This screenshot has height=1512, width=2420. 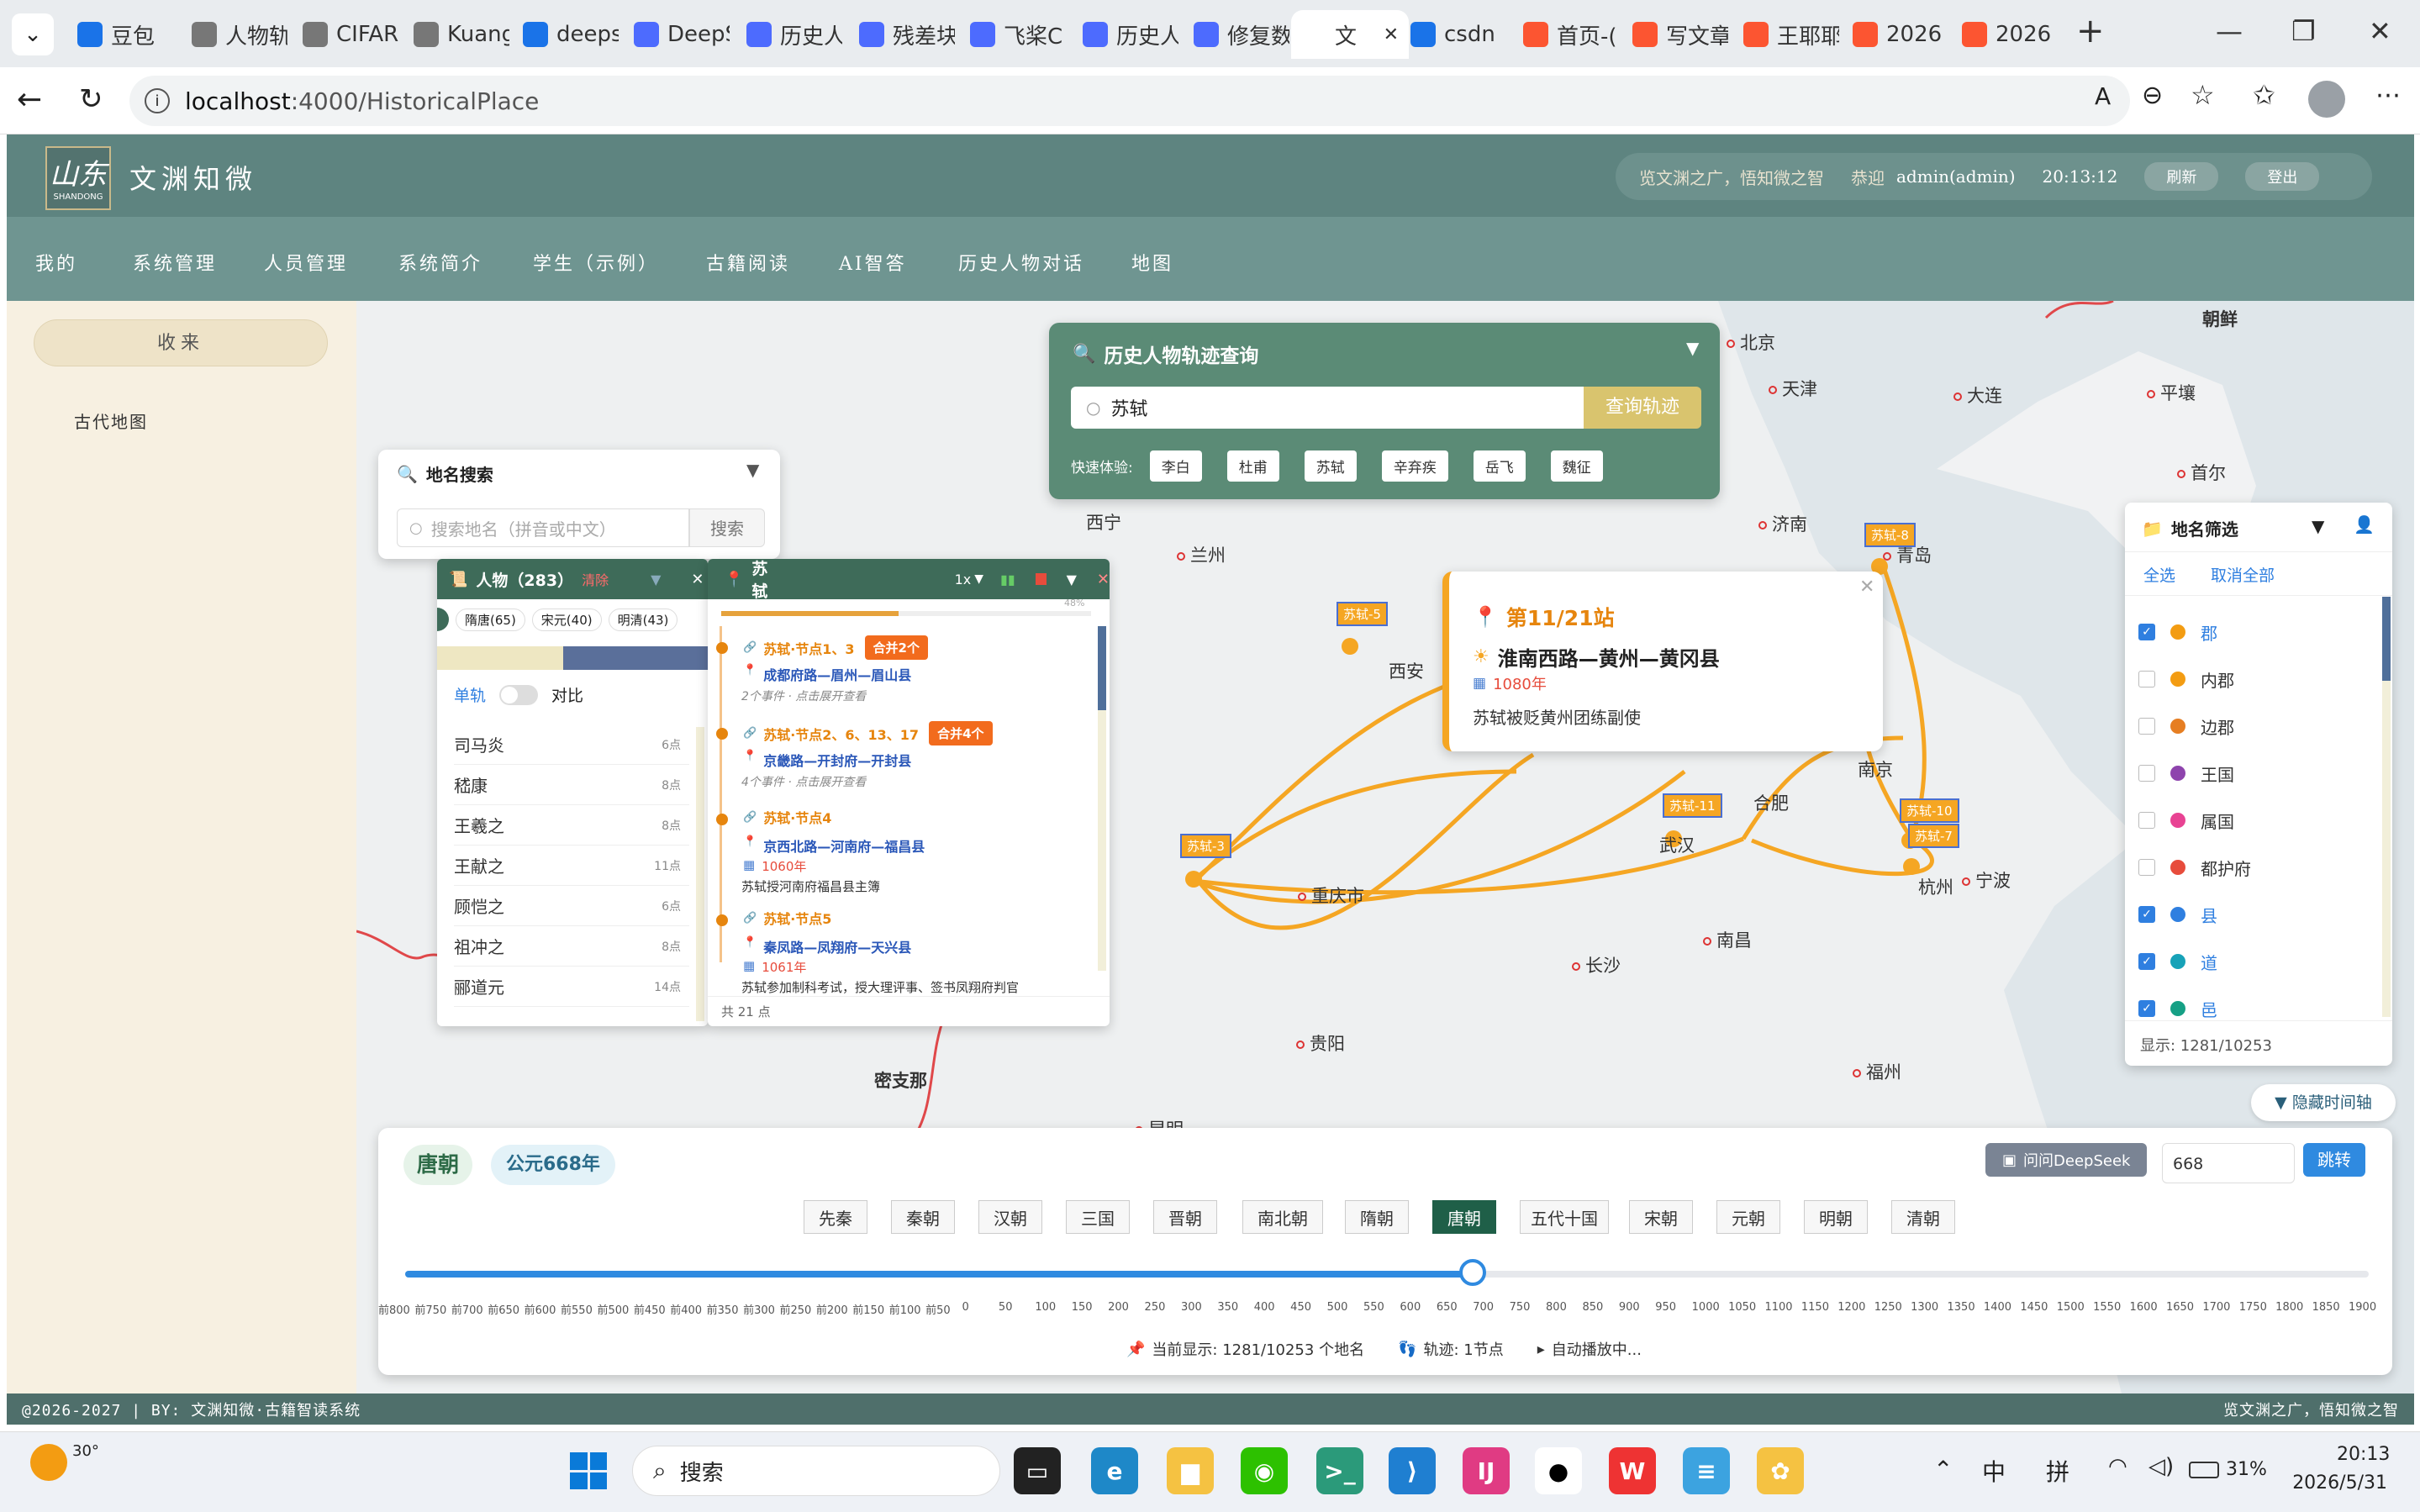 What do you see at coordinates (157, 101) in the screenshot?
I see `site-info-icon: i` at bounding box center [157, 101].